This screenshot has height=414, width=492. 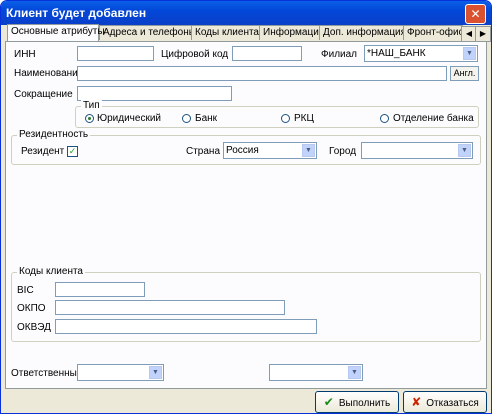 I want to click on execute-button: ✔ Выполнить, so click(x=357, y=402).